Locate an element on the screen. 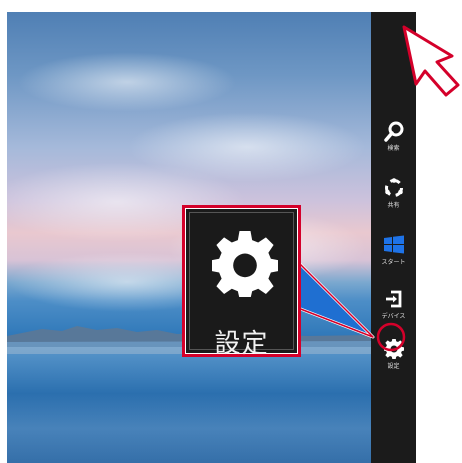 The height and width of the screenshot is (463, 462). settings-callout: 設定 is located at coordinates (241, 282).